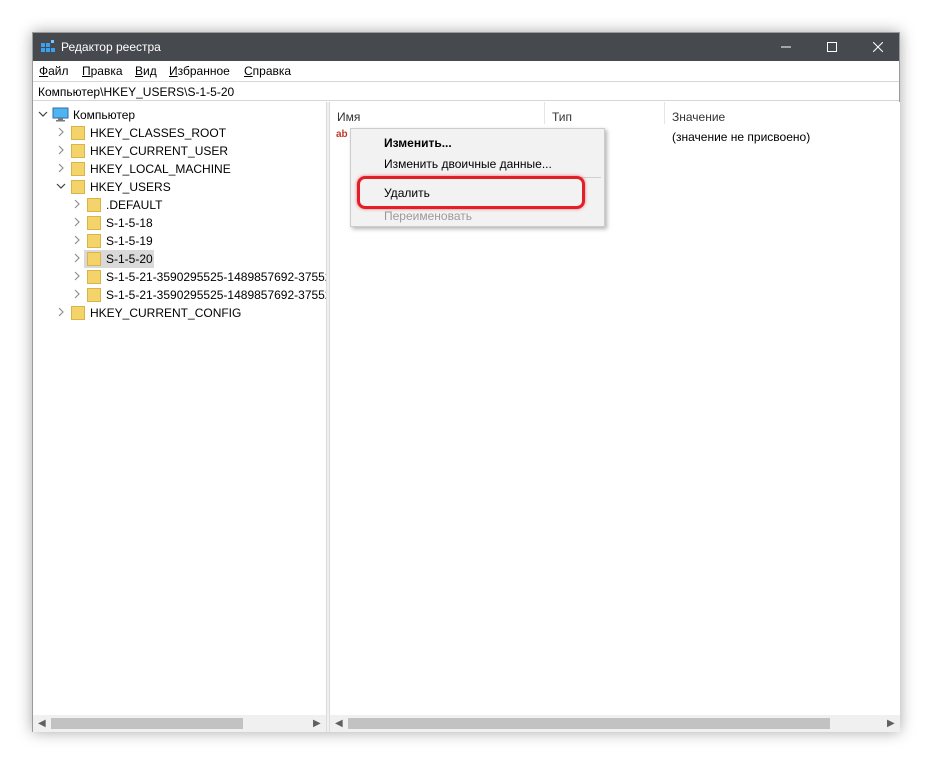 Image resolution: width=932 pixels, height=762 pixels. Describe the element at coordinates (173, 71) in the screenshot. I see `menu-favorites-mnemonic: И` at that location.